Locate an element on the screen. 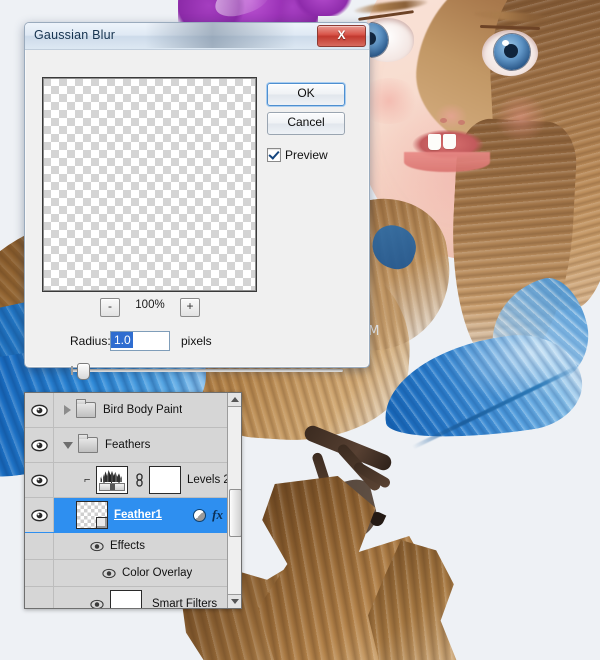 This screenshot has width=600, height=660. layer-row-smart-filters: Smart Filters is located at coordinates (133, 598).